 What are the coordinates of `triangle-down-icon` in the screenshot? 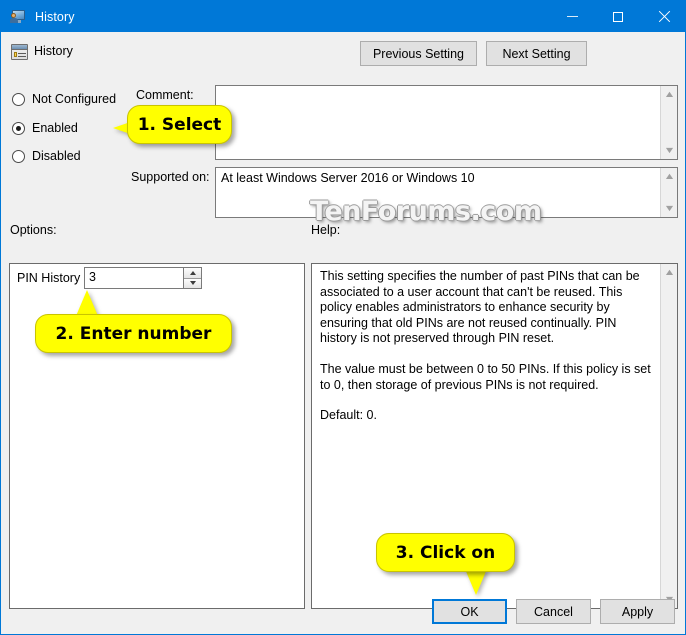 It's located at (192, 283).